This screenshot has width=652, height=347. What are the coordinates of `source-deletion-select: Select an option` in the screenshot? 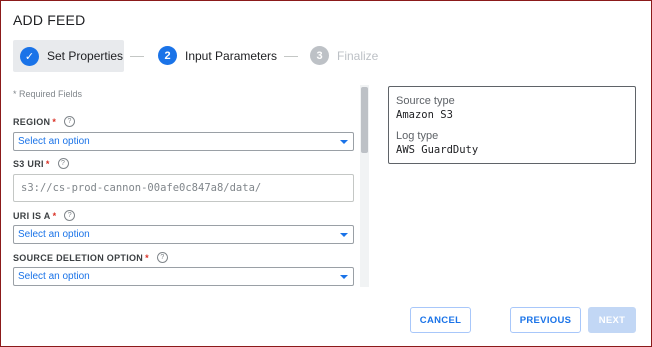 It's located at (183, 276).